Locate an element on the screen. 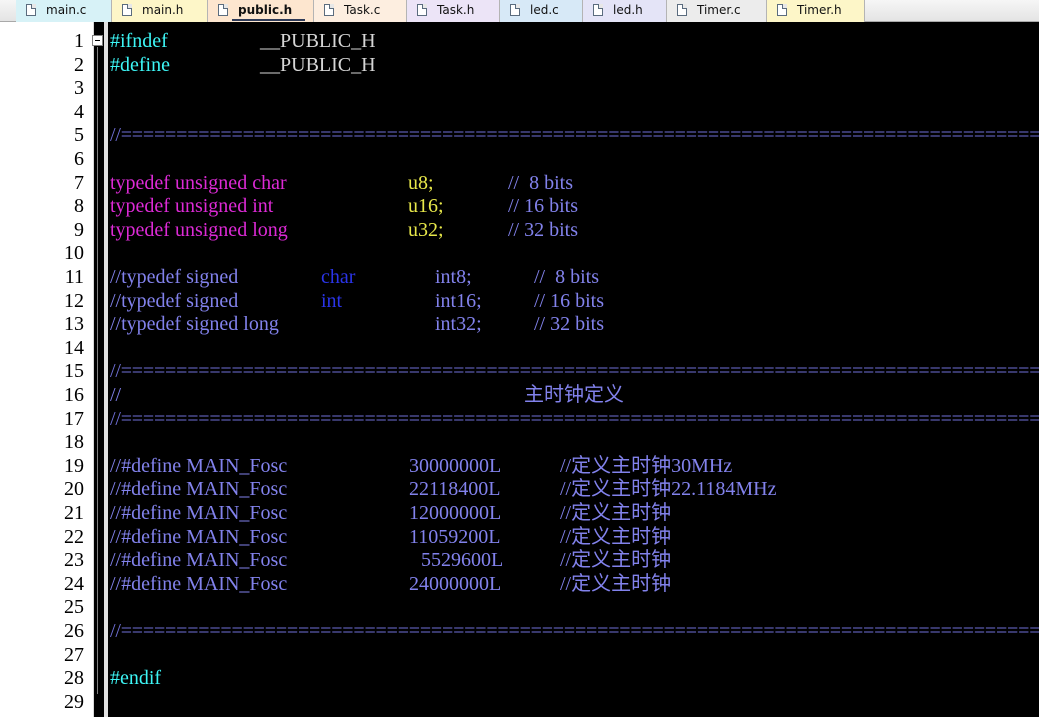  line-number: 28 is located at coordinates (74, 678).